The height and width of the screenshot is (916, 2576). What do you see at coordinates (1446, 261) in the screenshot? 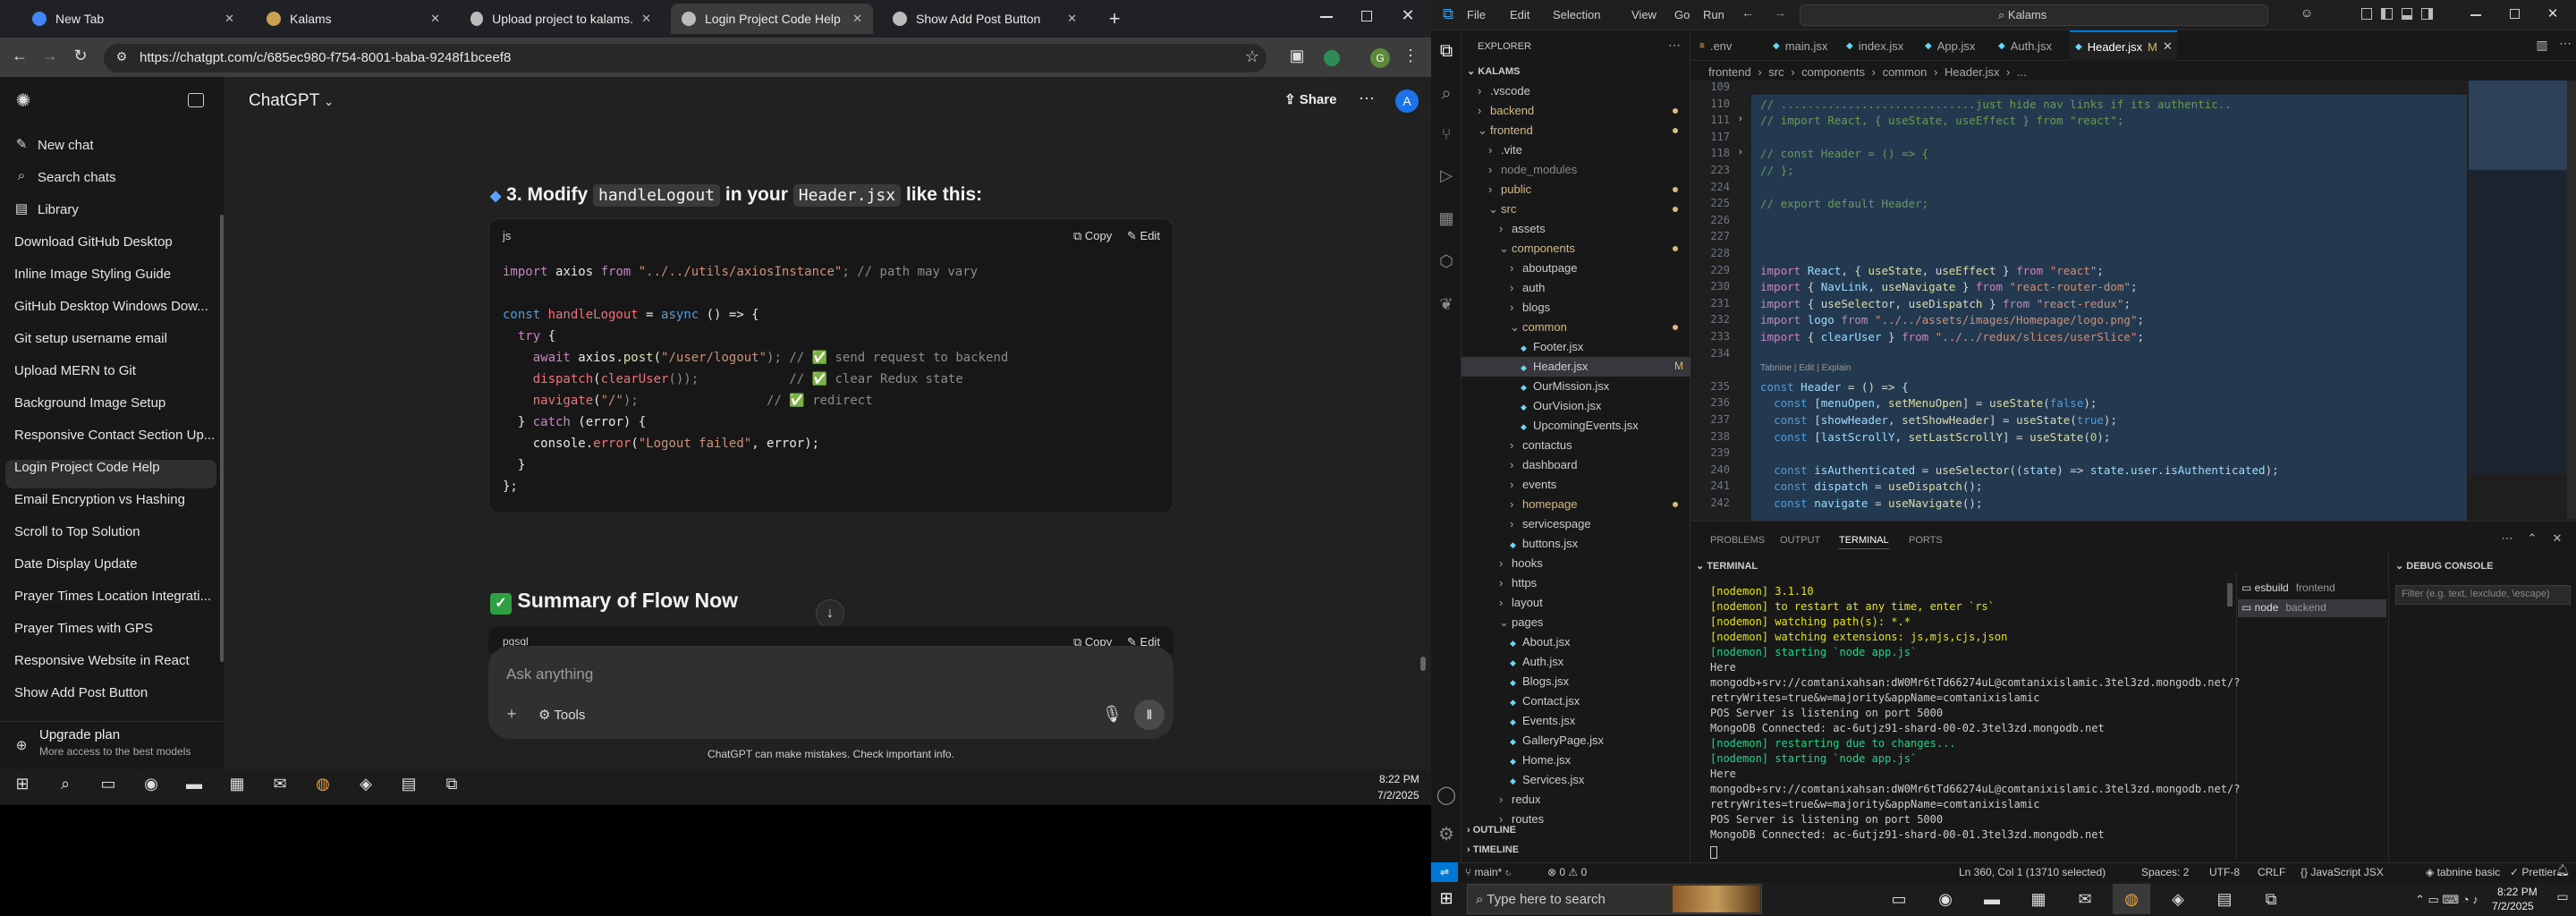
I see `remote-explorer-icon: ⬡` at bounding box center [1446, 261].